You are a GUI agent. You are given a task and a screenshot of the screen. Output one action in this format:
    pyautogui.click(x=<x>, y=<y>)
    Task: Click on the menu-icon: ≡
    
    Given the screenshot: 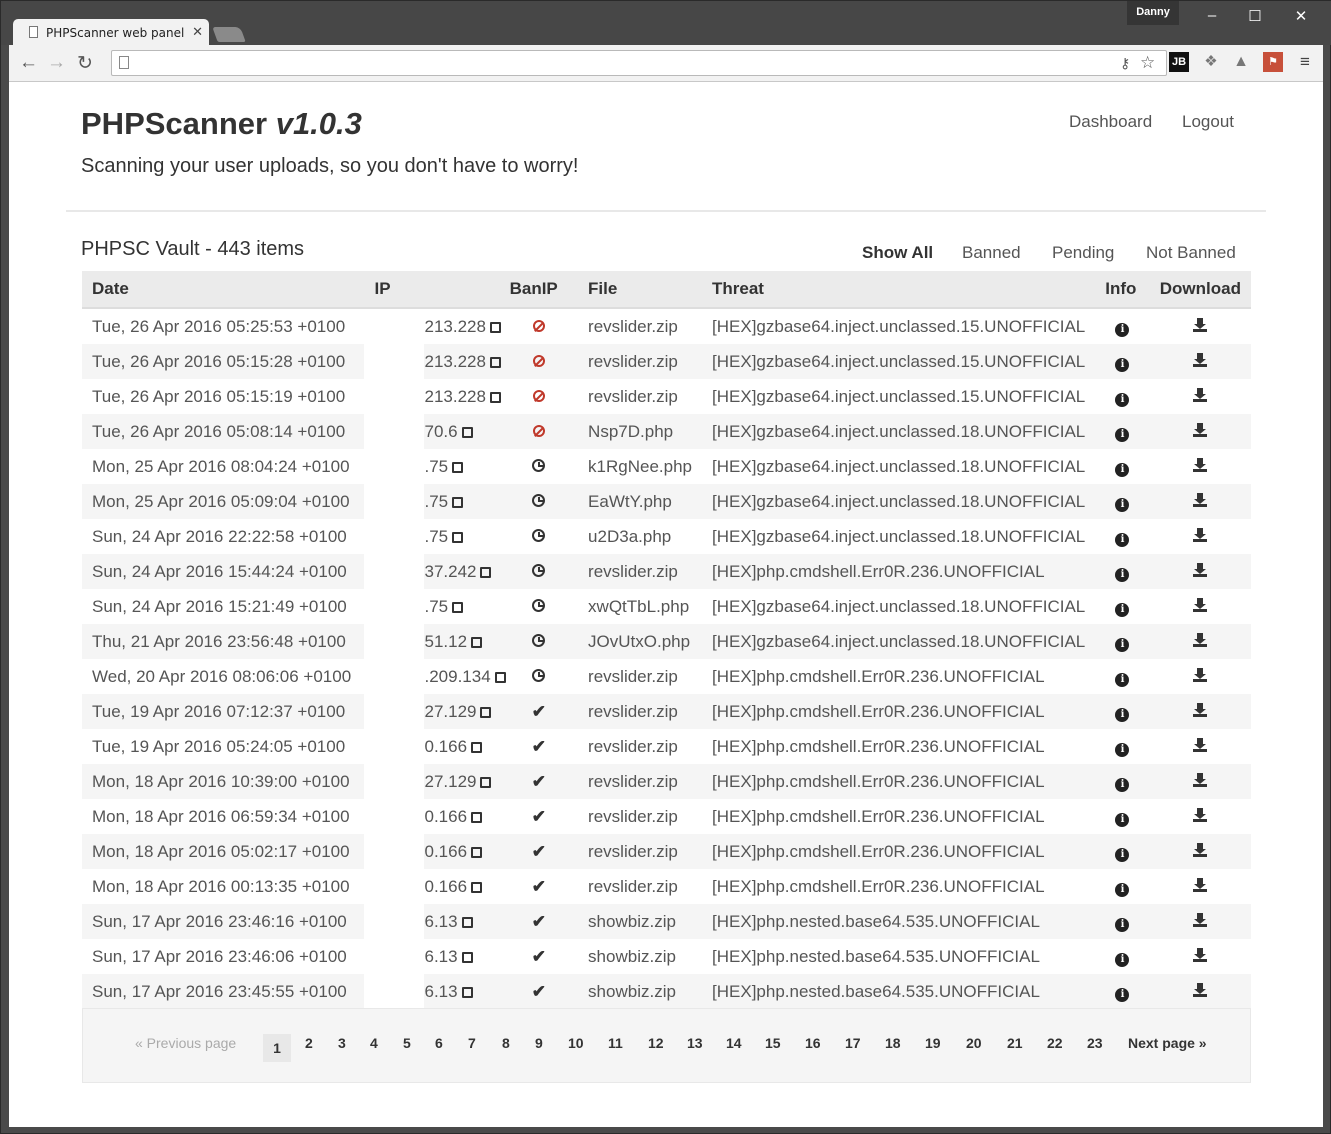 What is the action you would take?
    pyautogui.click(x=1305, y=62)
    